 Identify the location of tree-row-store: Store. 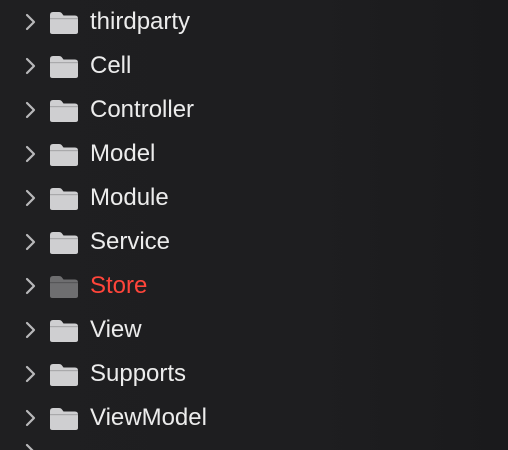
(254, 286).